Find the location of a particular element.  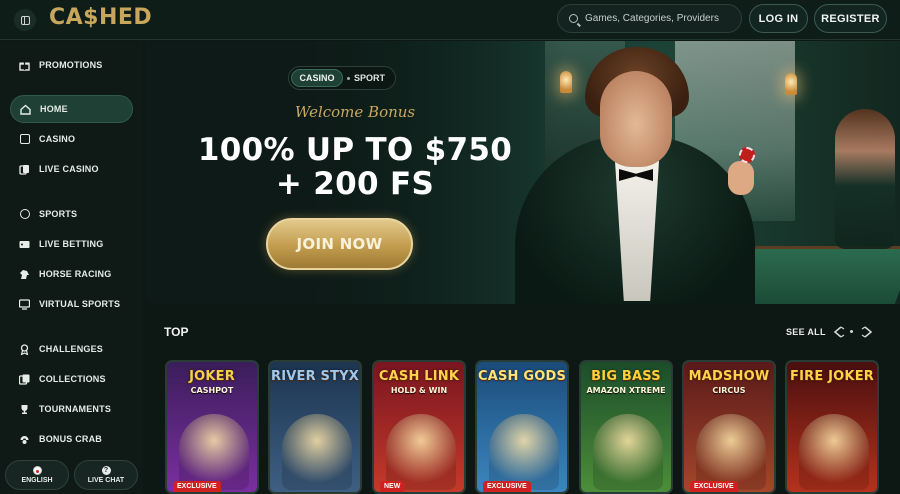

search-icon is located at coordinates (573, 18).